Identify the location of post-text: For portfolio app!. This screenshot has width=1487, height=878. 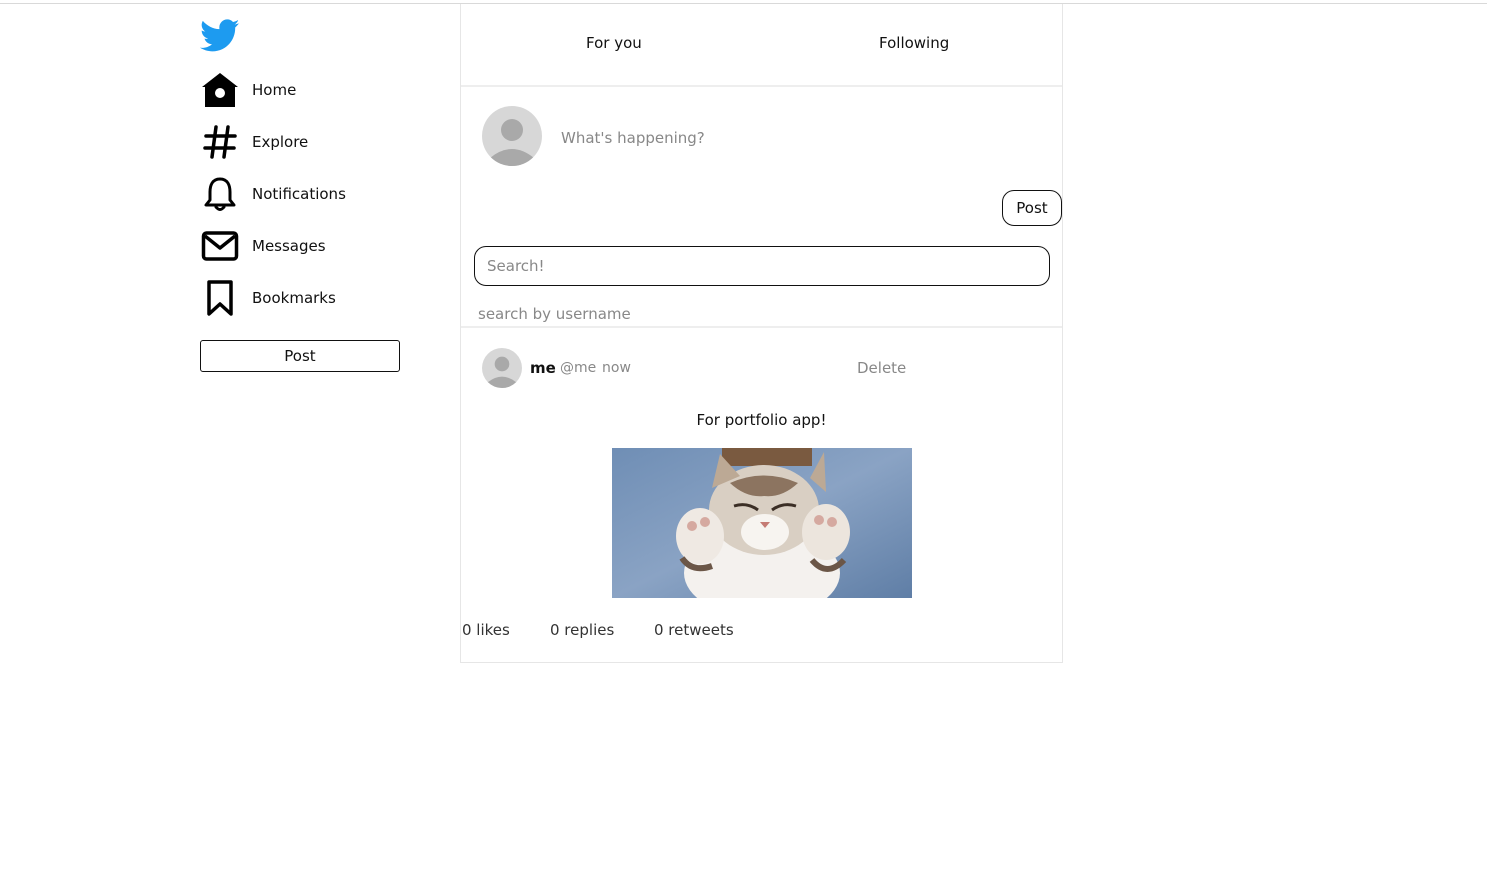
(761, 420).